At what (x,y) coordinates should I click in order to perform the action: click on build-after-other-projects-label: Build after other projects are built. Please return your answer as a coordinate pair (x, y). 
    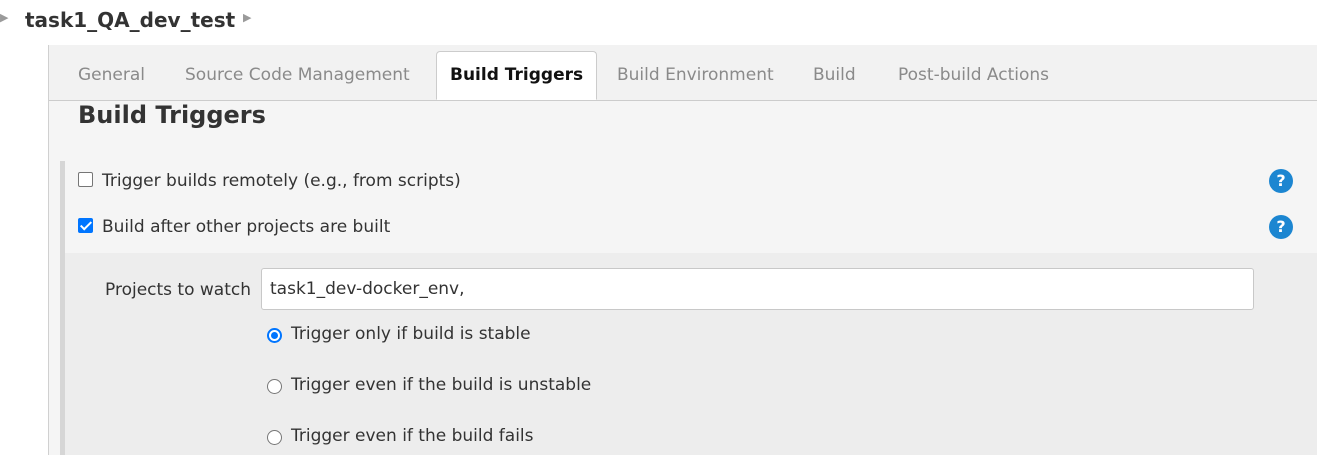
    Looking at the image, I should click on (246, 227).